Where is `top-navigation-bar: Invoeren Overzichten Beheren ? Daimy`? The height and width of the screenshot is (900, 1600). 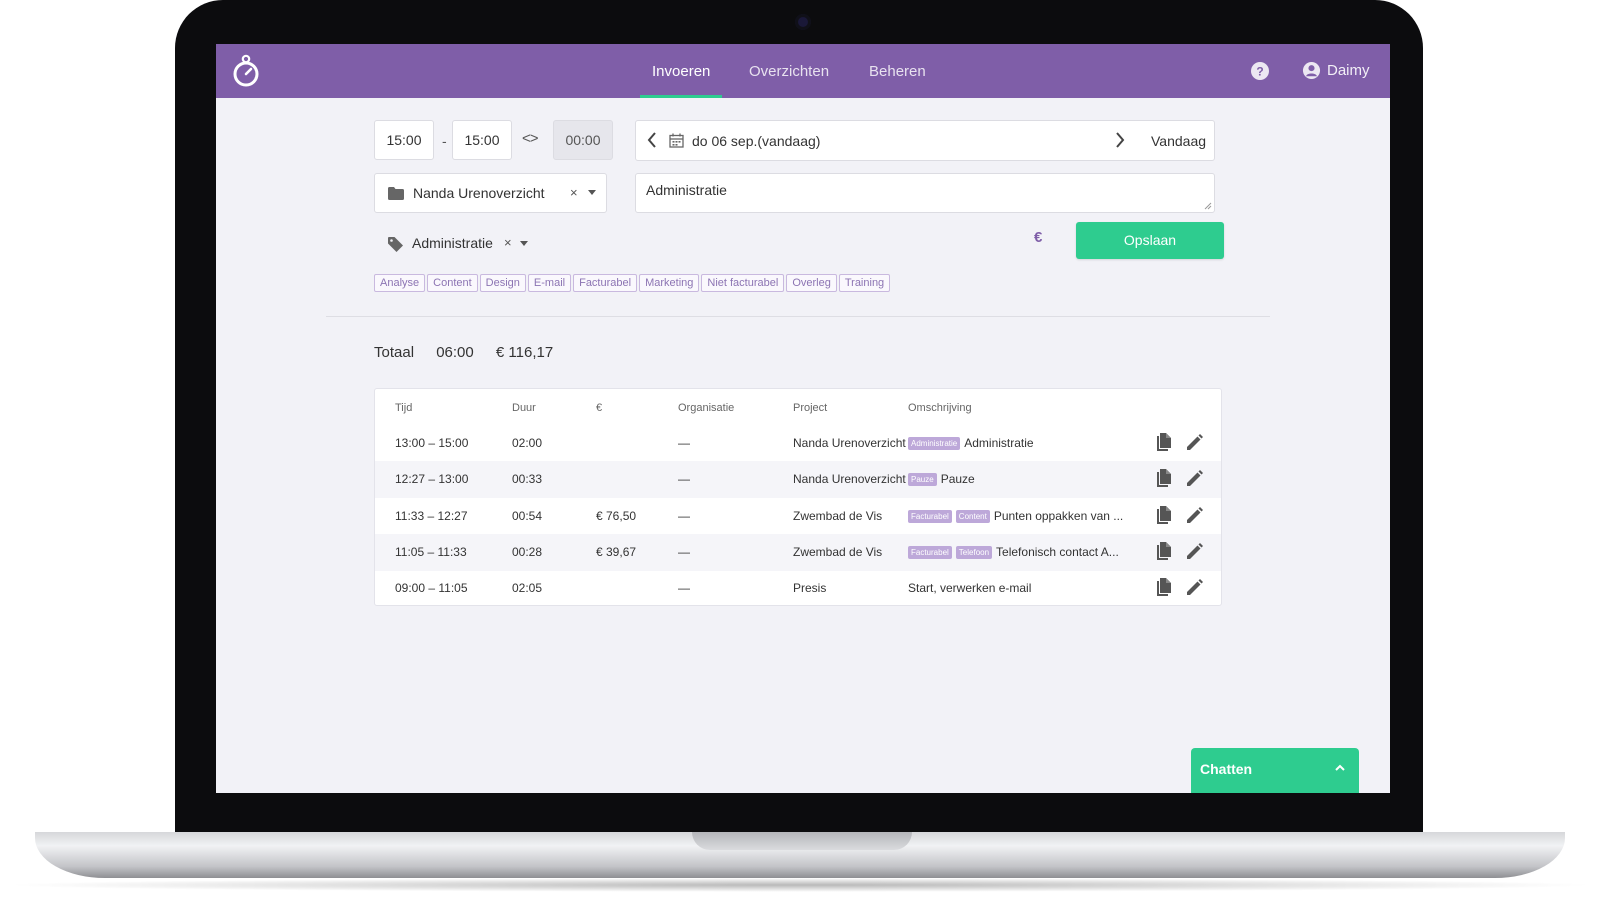
top-navigation-bar: Invoeren Overzichten Beheren ? Daimy is located at coordinates (803, 71).